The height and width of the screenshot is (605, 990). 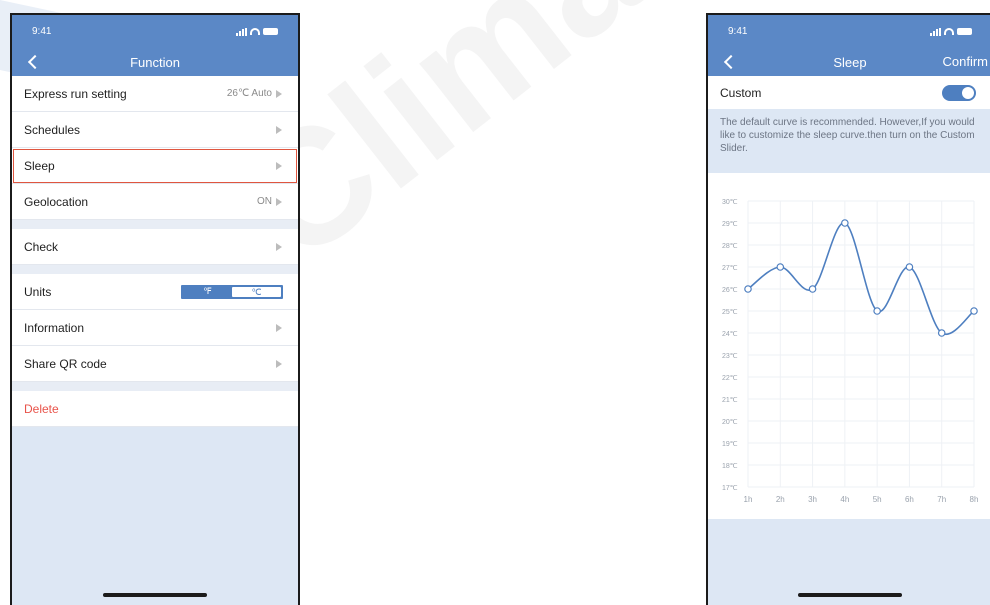 What do you see at coordinates (41, 246) in the screenshot?
I see `row-label: Check` at bounding box center [41, 246].